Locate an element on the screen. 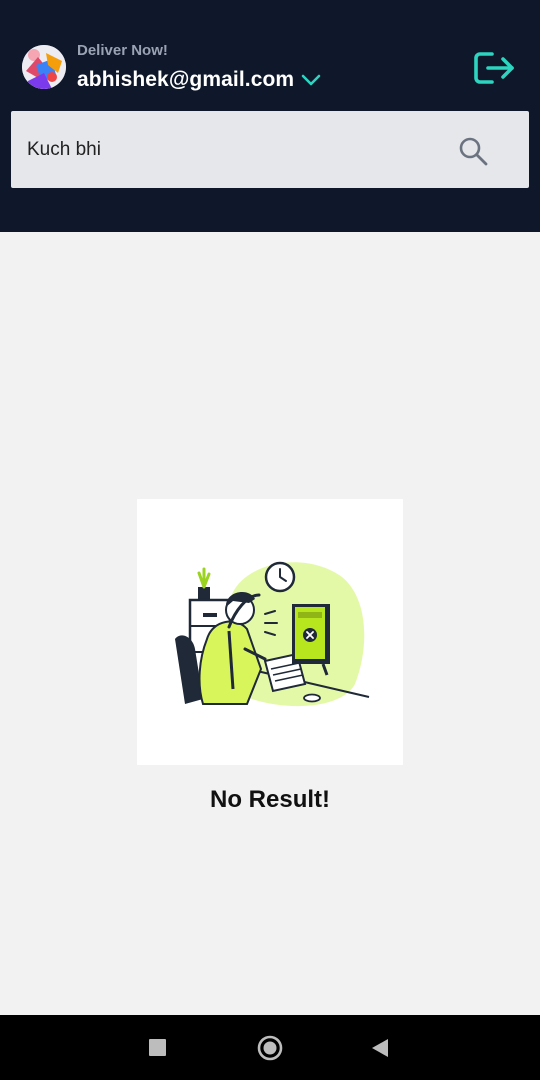 This screenshot has height=1080, width=540. search-icon is located at coordinates (473, 151).